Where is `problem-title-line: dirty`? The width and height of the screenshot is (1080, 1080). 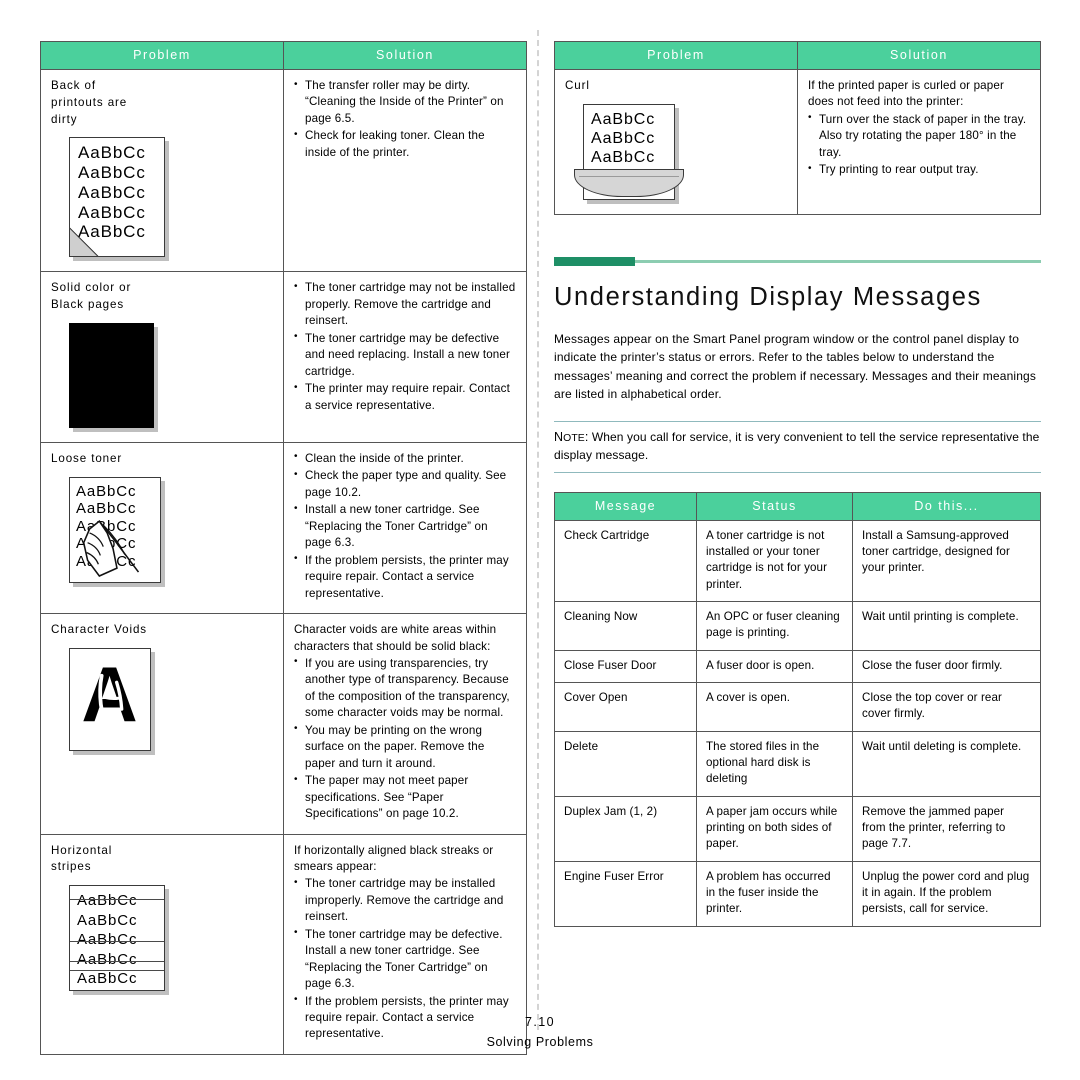 problem-title-line: dirty is located at coordinates (64, 119).